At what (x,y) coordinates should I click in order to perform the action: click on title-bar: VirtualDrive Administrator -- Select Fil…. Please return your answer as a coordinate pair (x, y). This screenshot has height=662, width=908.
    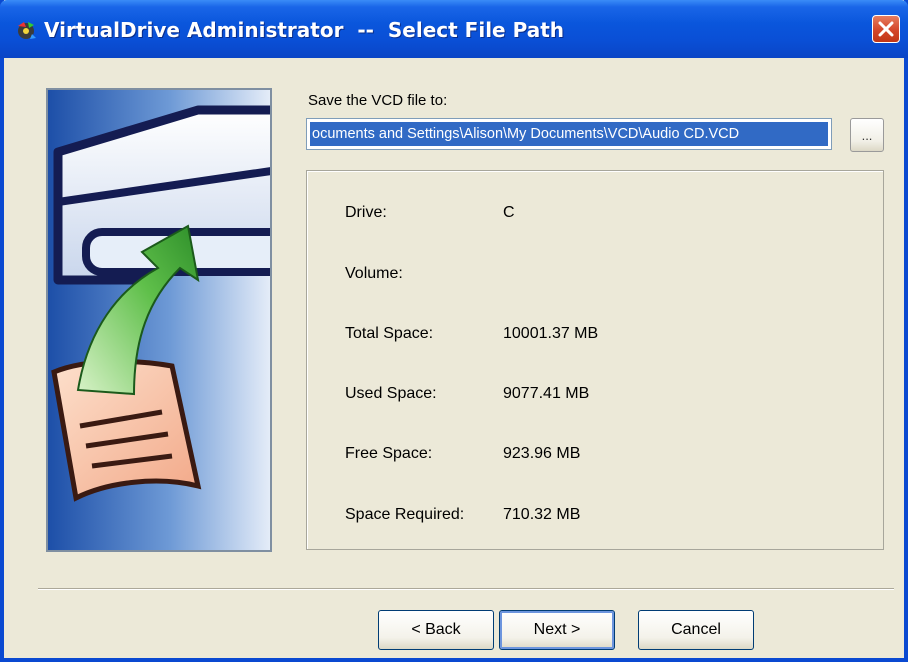
    Looking at the image, I should click on (454, 29).